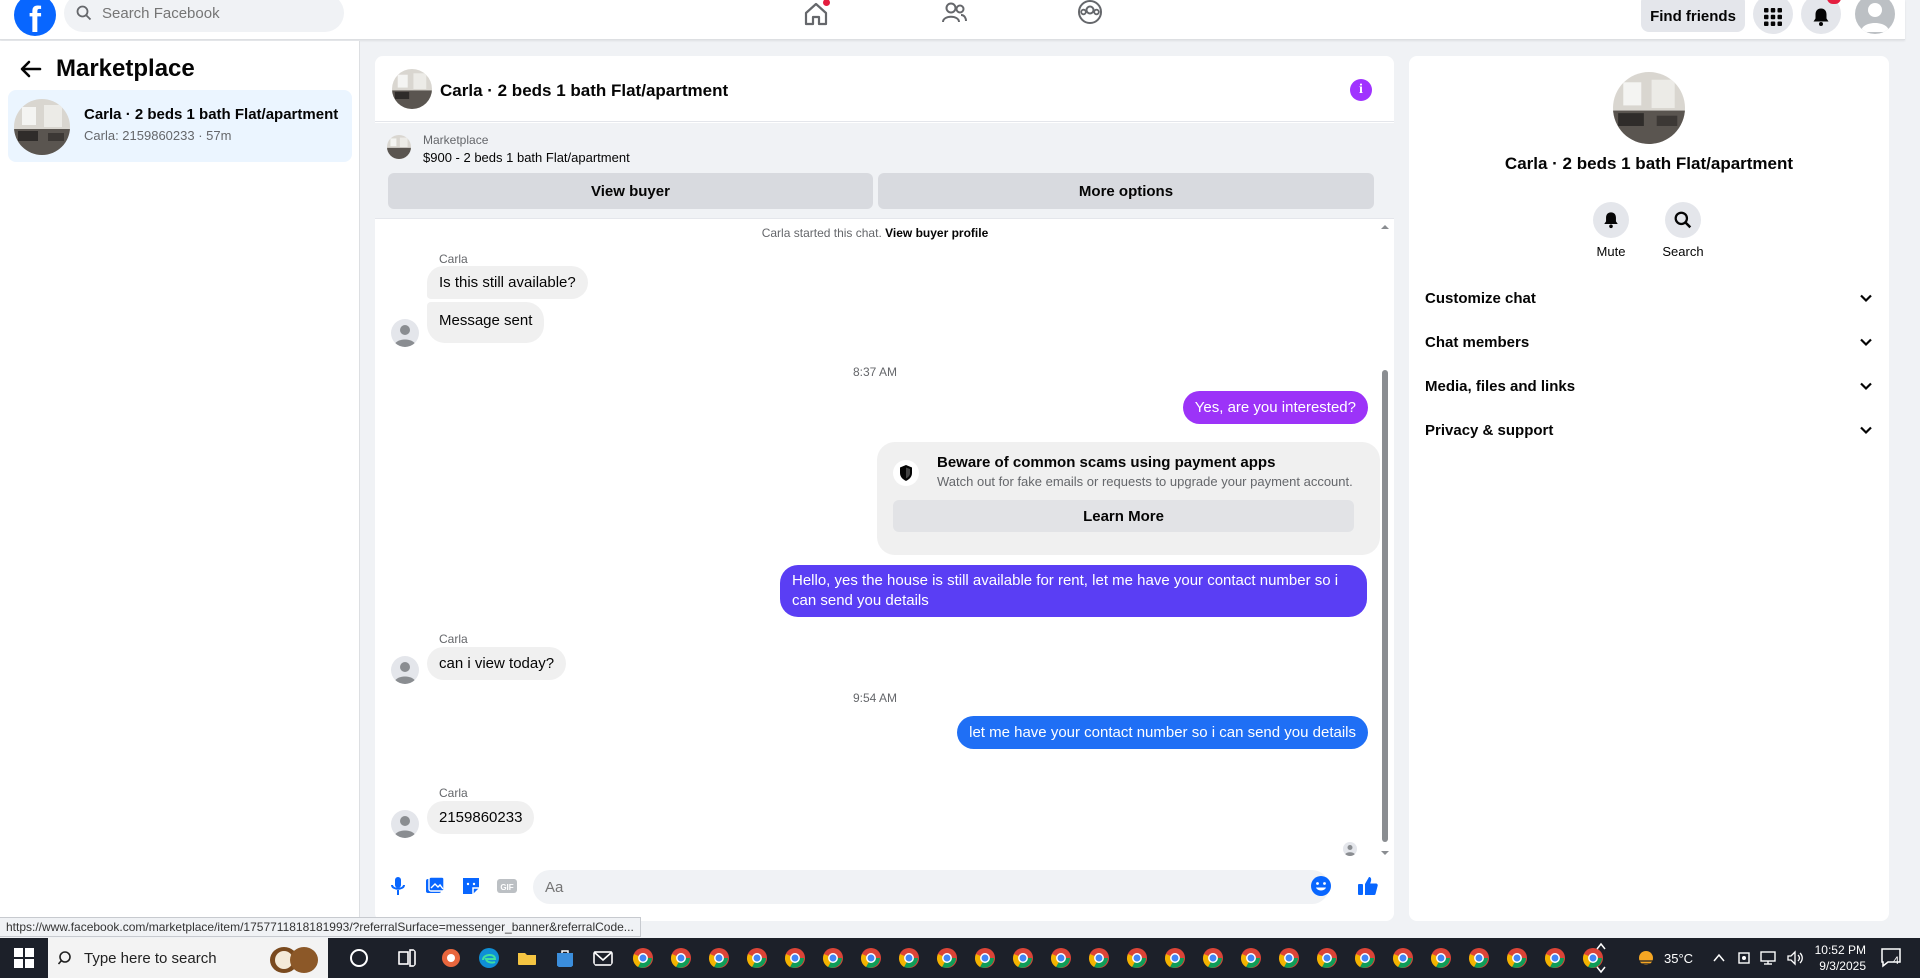 Image resolution: width=1920 pixels, height=978 pixels. Describe the element at coordinates (1773, 17) in the screenshot. I see `menu-button` at that location.